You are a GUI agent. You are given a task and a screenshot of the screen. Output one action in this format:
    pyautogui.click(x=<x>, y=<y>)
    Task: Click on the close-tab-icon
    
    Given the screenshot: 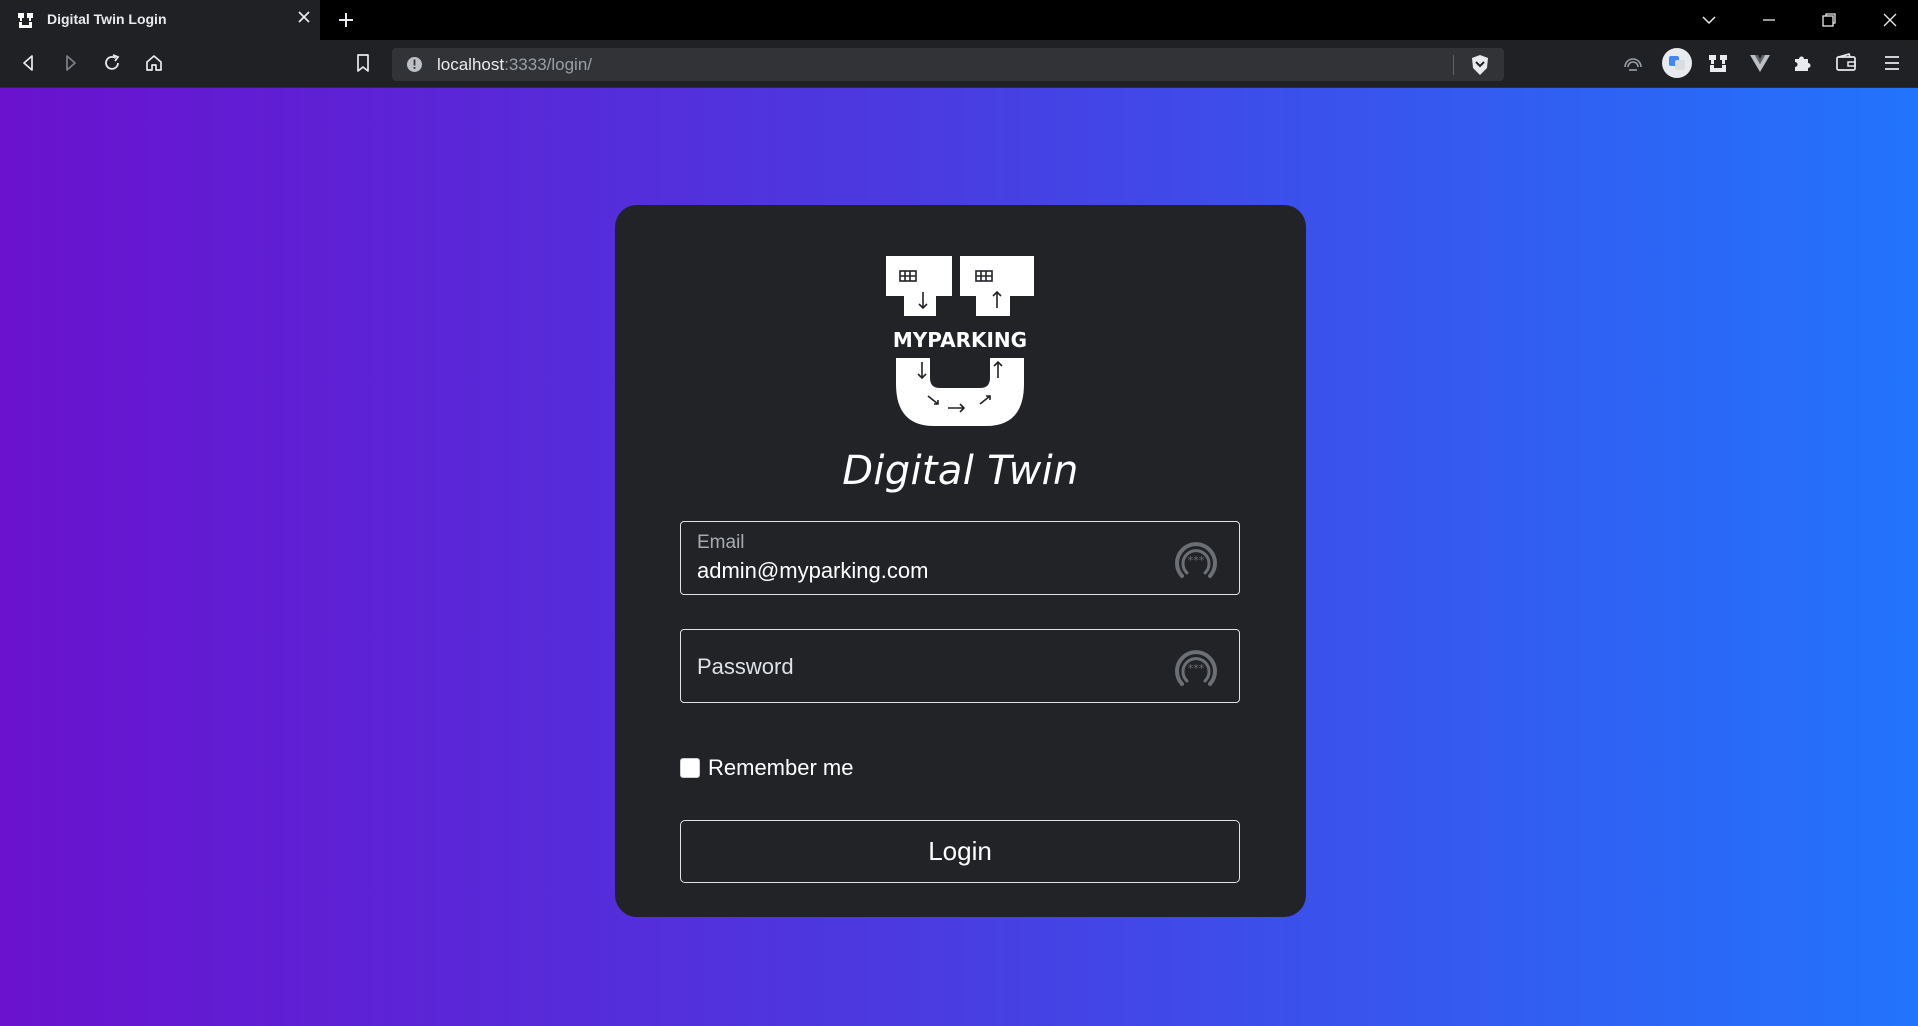 What is the action you would take?
    pyautogui.click(x=304, y=17)
    